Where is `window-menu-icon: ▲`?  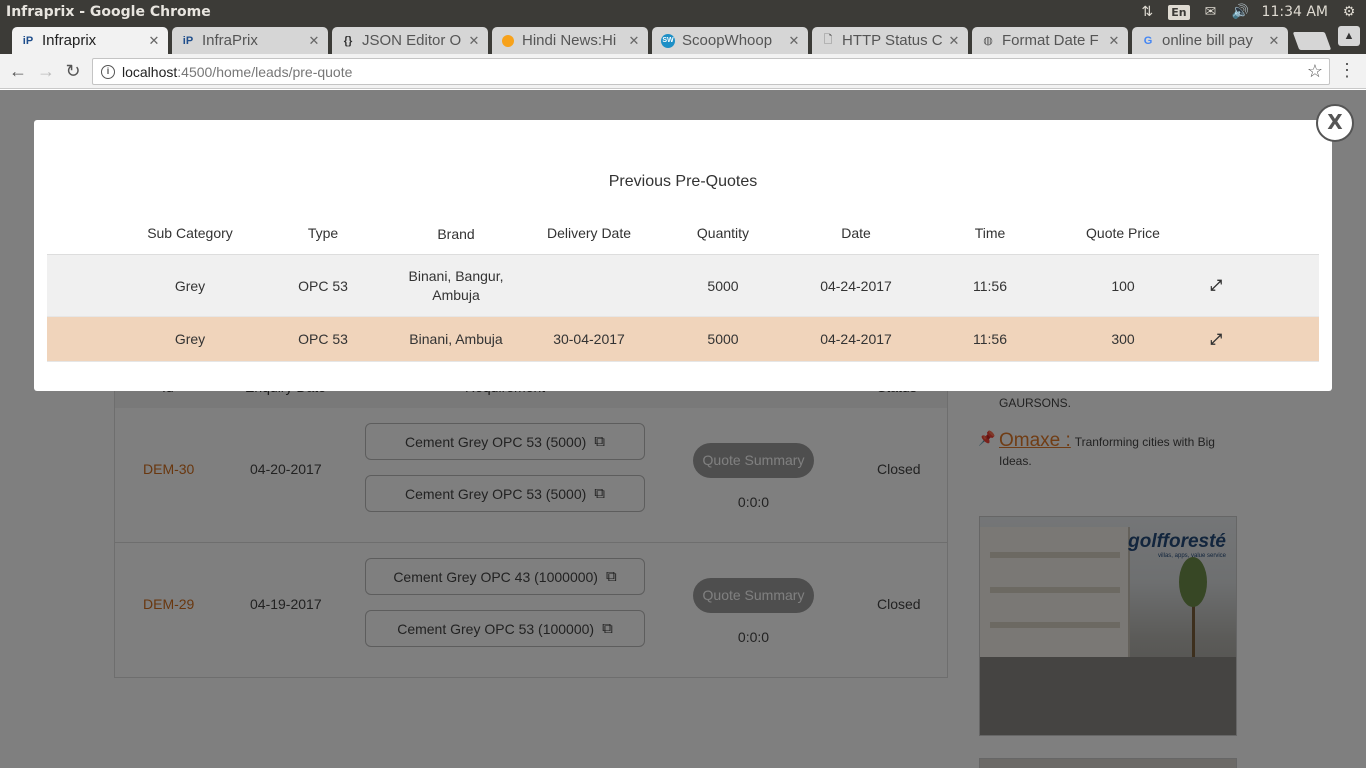
window-menu-icon: ▲ is located at coordinates (1349, 36).